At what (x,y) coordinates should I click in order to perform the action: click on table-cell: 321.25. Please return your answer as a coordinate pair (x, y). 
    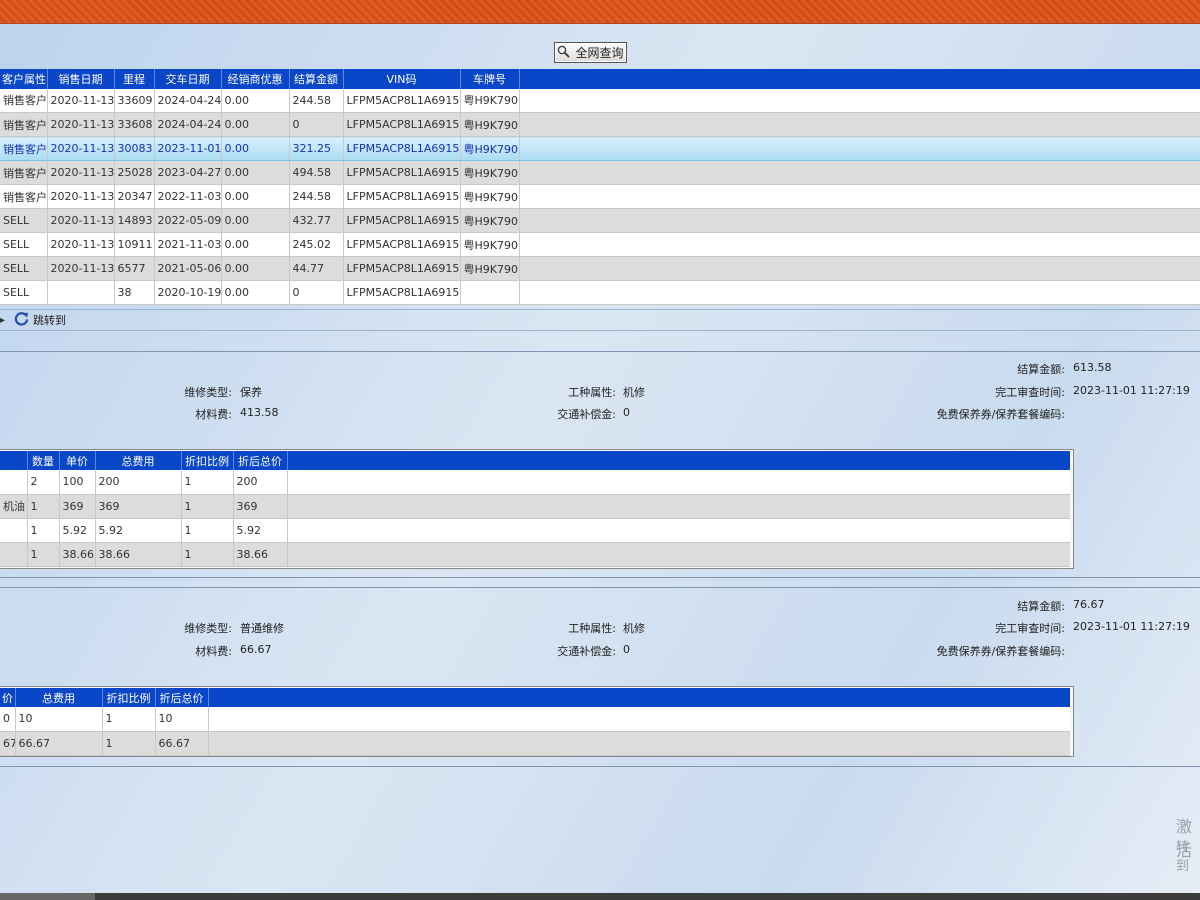
    Looking at the image, I should click on (316, 148).